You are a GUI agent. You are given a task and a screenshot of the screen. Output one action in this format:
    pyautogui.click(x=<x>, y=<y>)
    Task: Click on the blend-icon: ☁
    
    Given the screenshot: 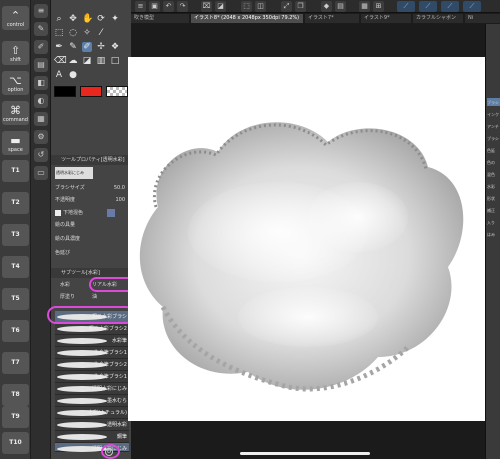 What is the action you would take?
    pyautogui.click(x=73, y=61)
    